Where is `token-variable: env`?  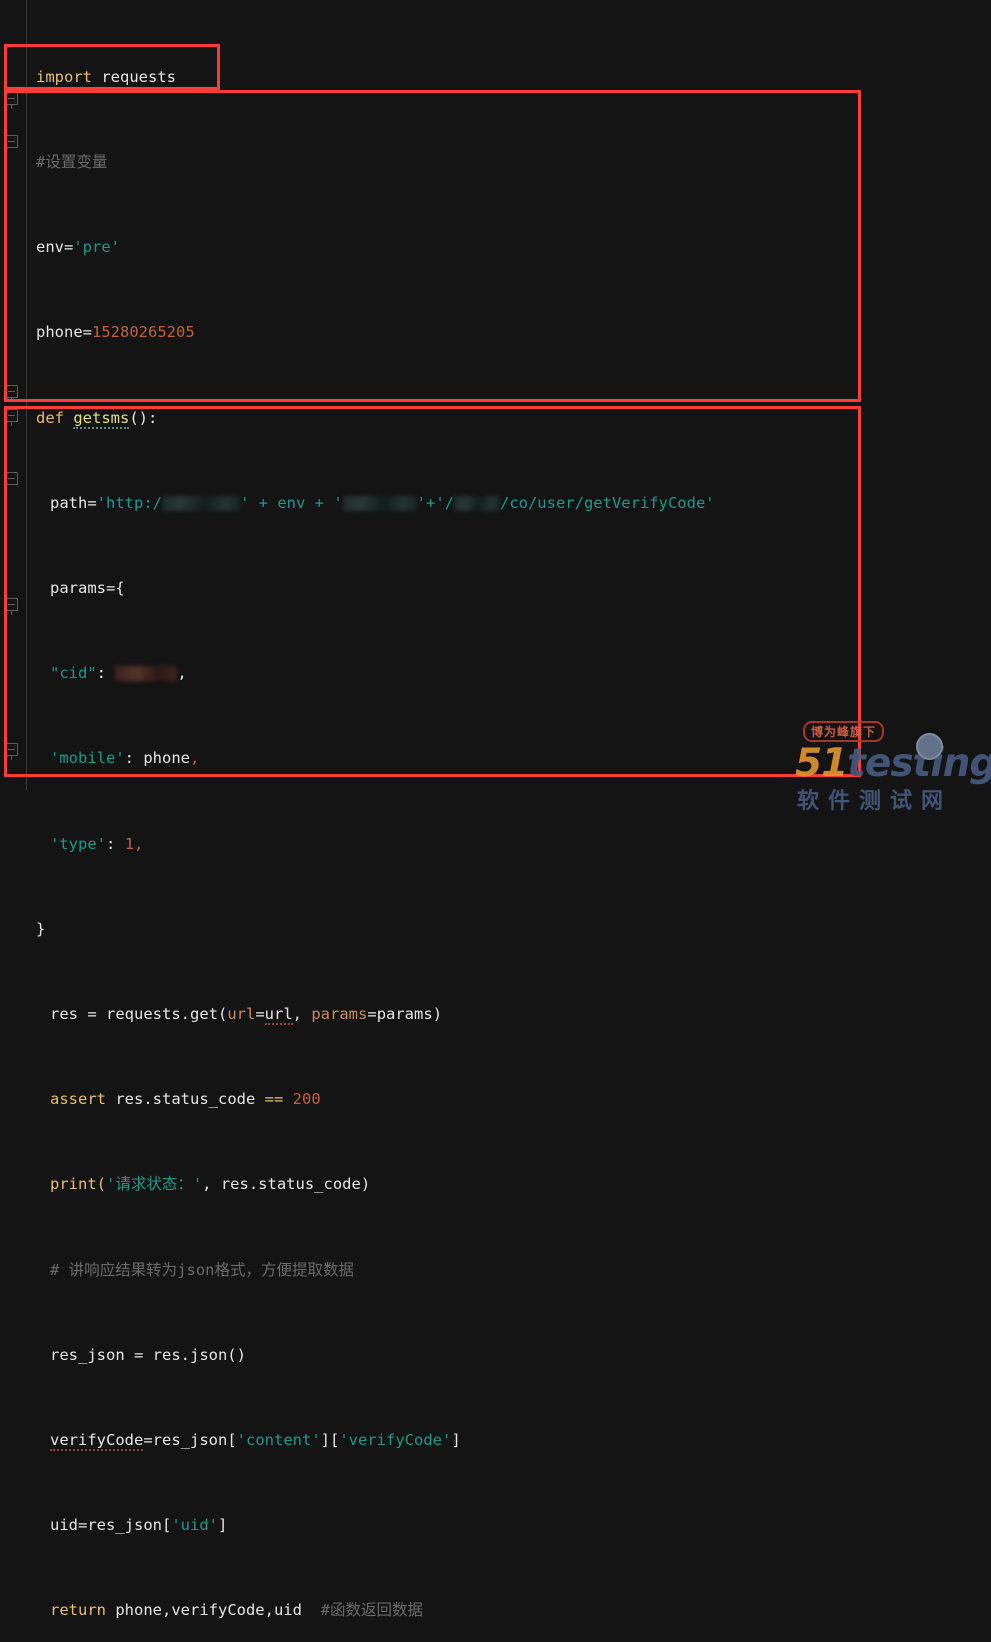
token-variable: env is located at coordinates (50, 247).